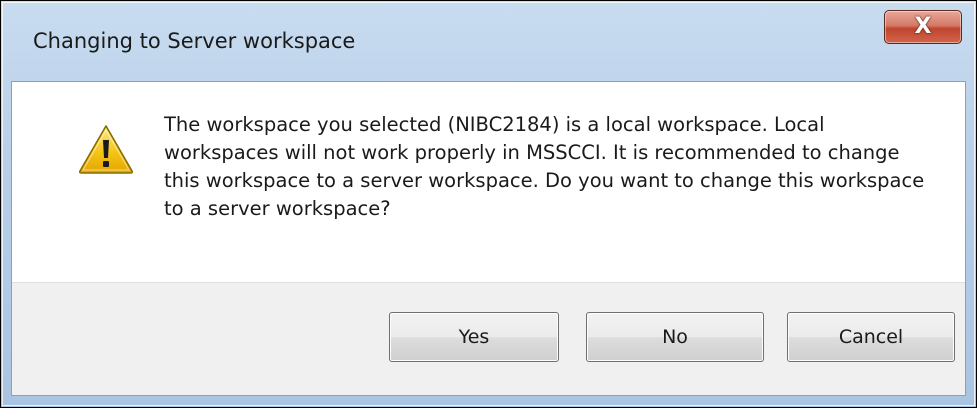 The width and height of the screenshot is (977, 408). What do you see at coordinates (871, 337) in the screenshot?
I see `cancel-button: Cancel` at bounding box center [871, 337].